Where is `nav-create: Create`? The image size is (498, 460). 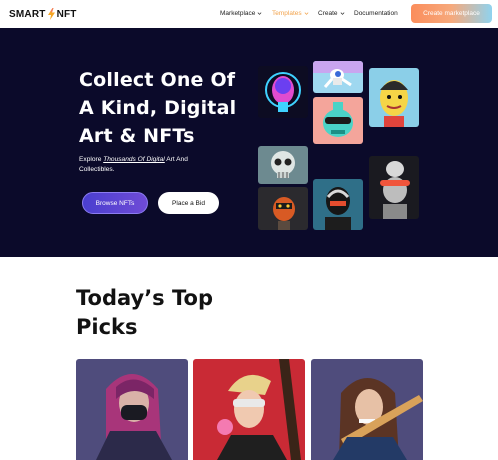
nav-create: Create is located at coordinates (331, 13).